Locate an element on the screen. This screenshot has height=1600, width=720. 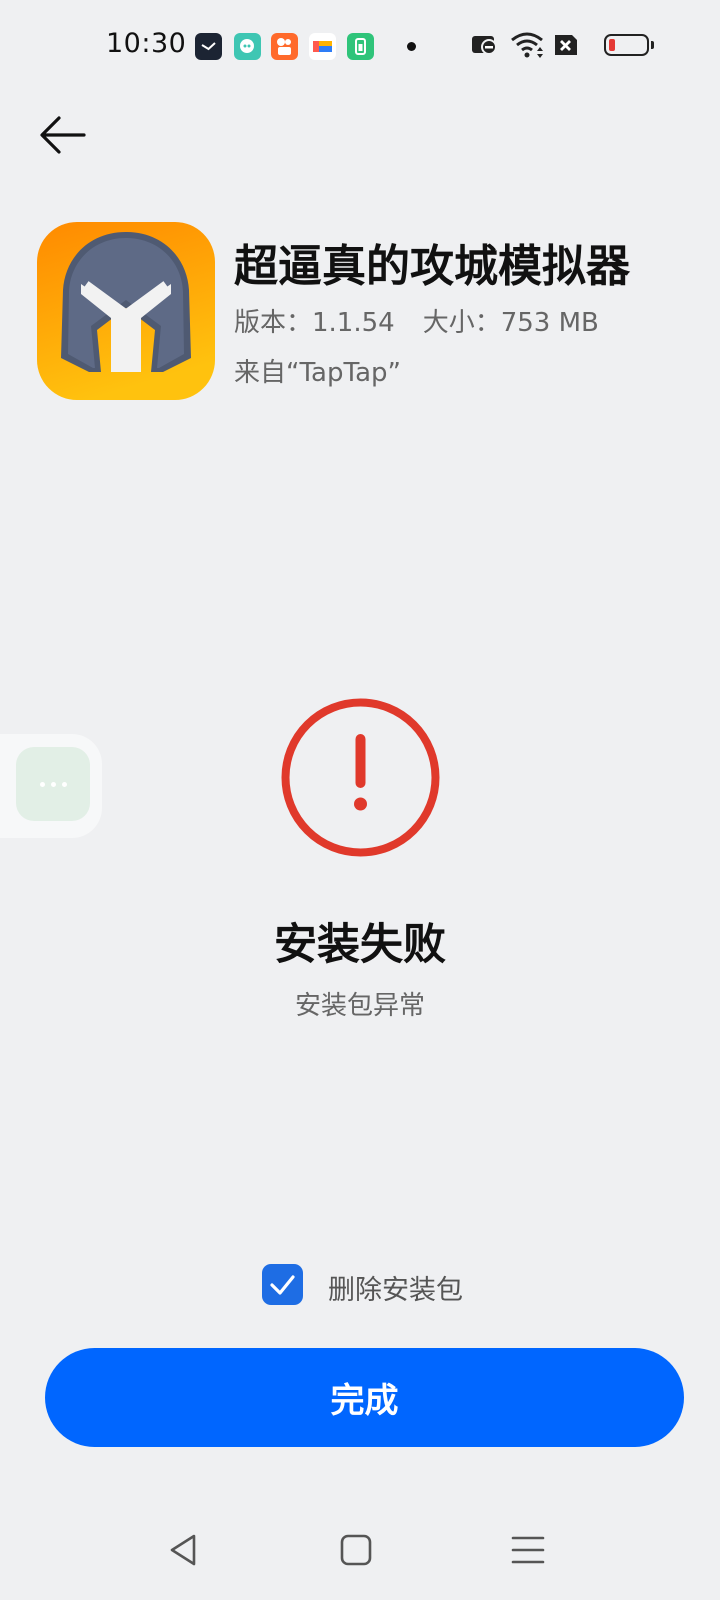
wallet-app-icon is located at coordinates (322, 46).